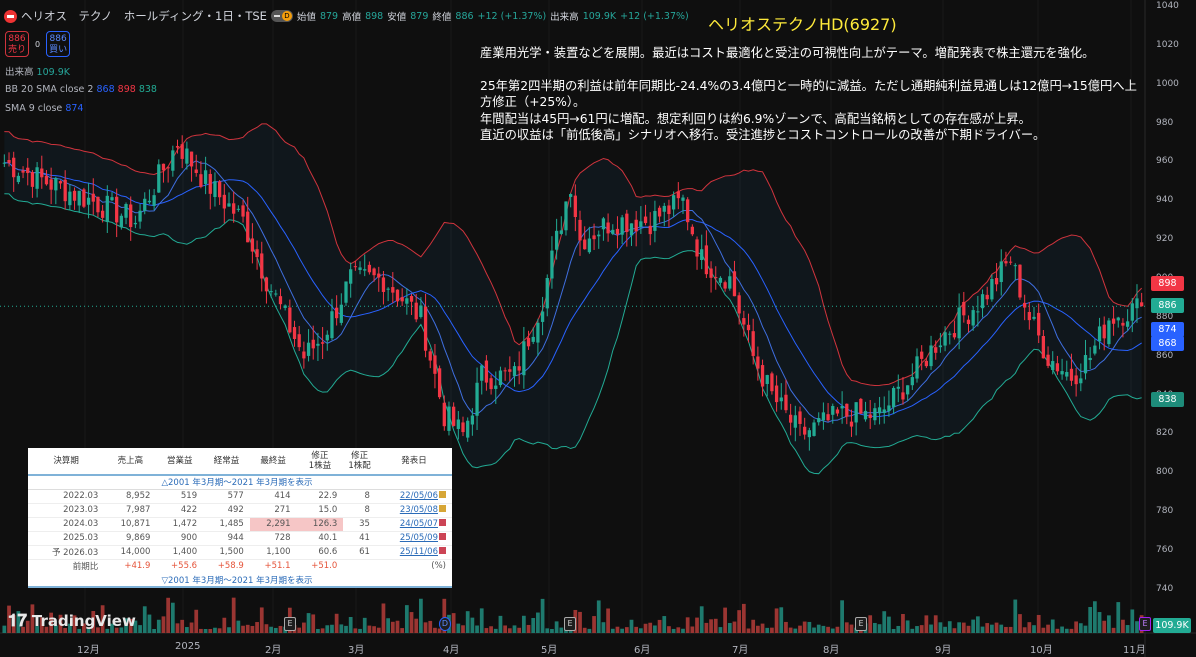 Image resolution: width=1196 pixels, height=657 pixels. I want to click on date-link: 22/05/06, so click(419, 496).